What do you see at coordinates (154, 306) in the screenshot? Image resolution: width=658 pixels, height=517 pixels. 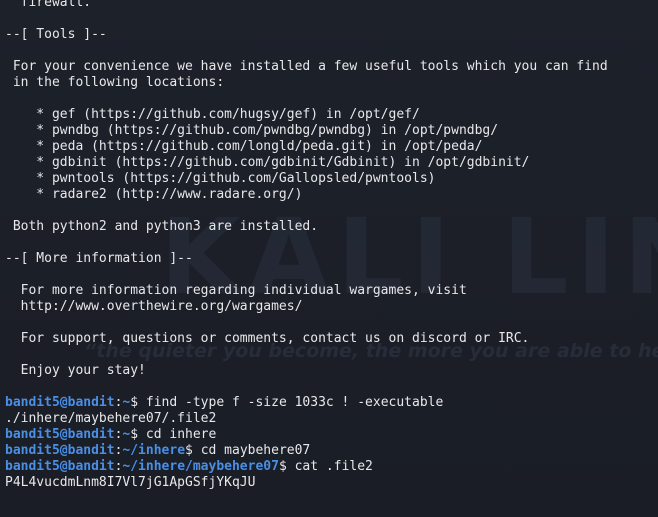 I see `motd-line: http://www.overthewire.org/wargames/` at bounding box center [154, 306].